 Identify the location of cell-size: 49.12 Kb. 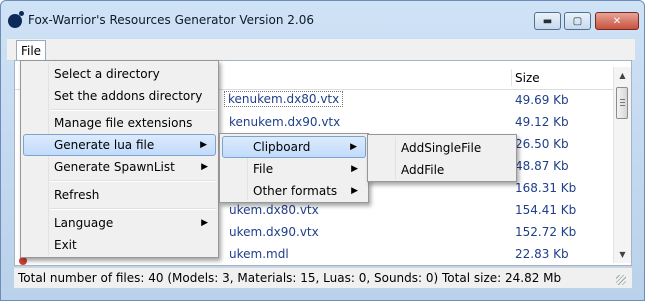
(542, 122).